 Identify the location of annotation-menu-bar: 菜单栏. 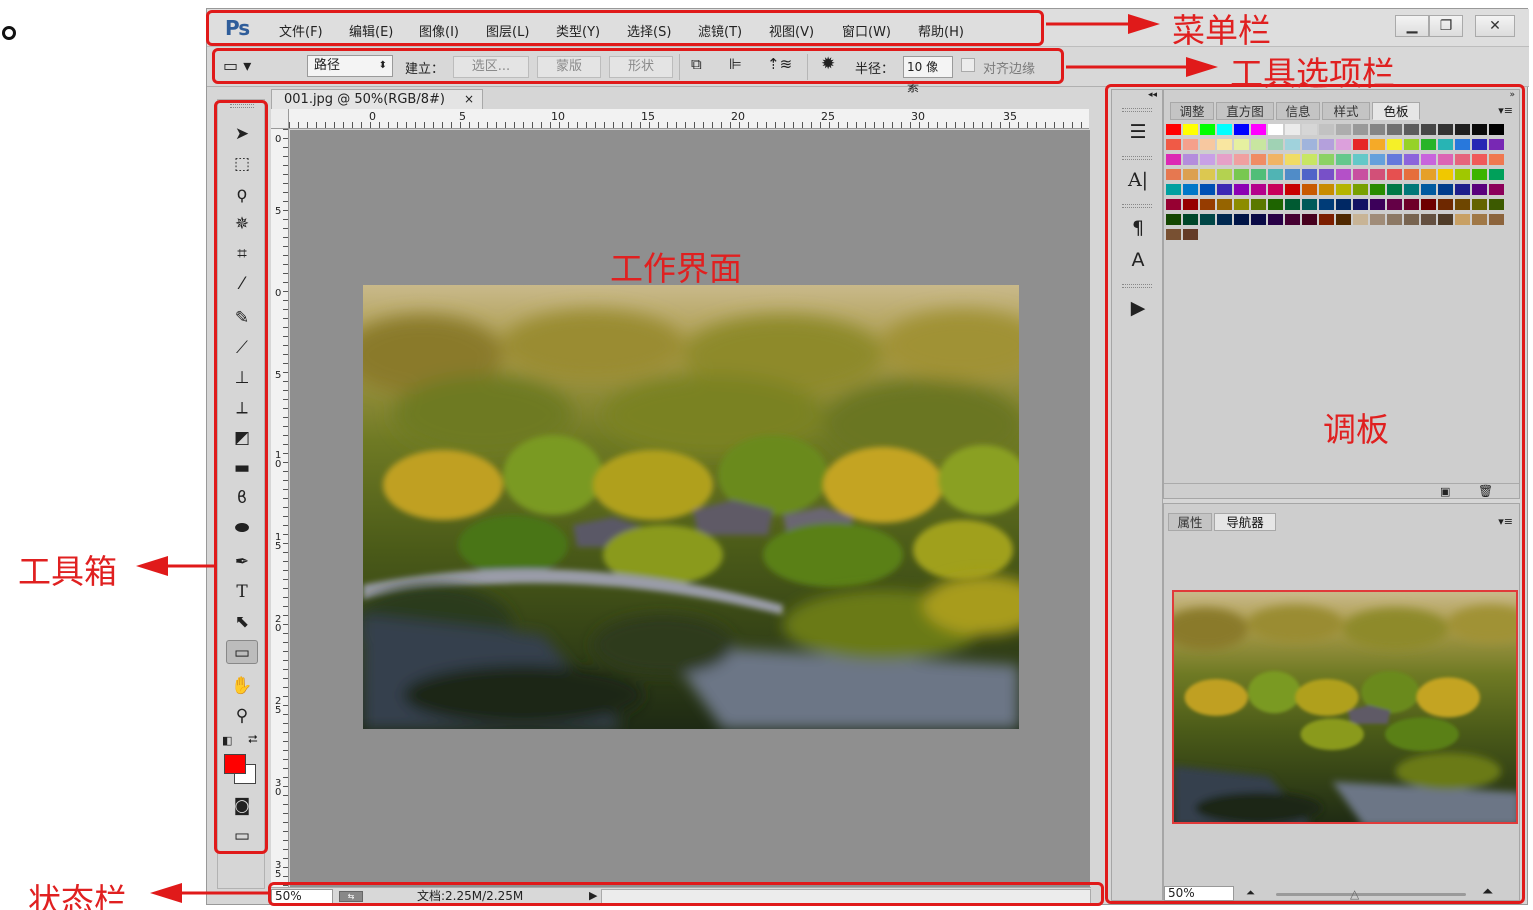
(1221, 30).